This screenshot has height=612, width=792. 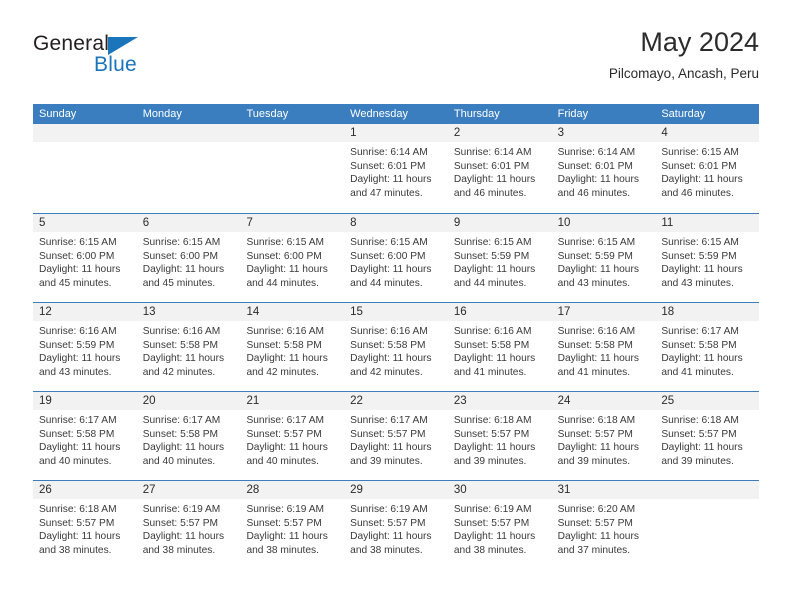 I want to click on sunset-text: Sunset: 5:59 PM, so click(x=595, y=256).